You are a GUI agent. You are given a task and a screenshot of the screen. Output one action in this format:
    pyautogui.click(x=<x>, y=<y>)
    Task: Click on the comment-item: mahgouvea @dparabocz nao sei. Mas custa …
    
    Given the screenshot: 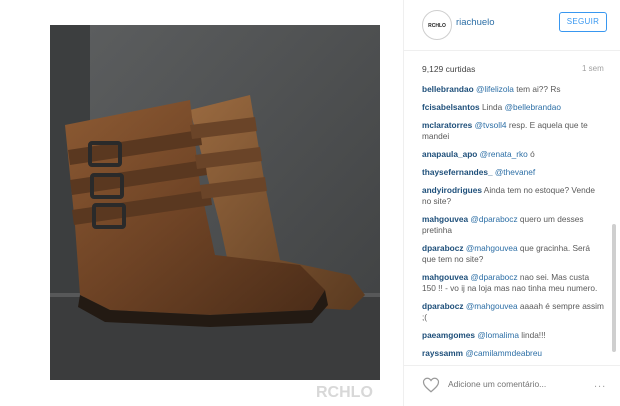 What is the action you would take?
    pyautogui.click(x=513, y=283)
    